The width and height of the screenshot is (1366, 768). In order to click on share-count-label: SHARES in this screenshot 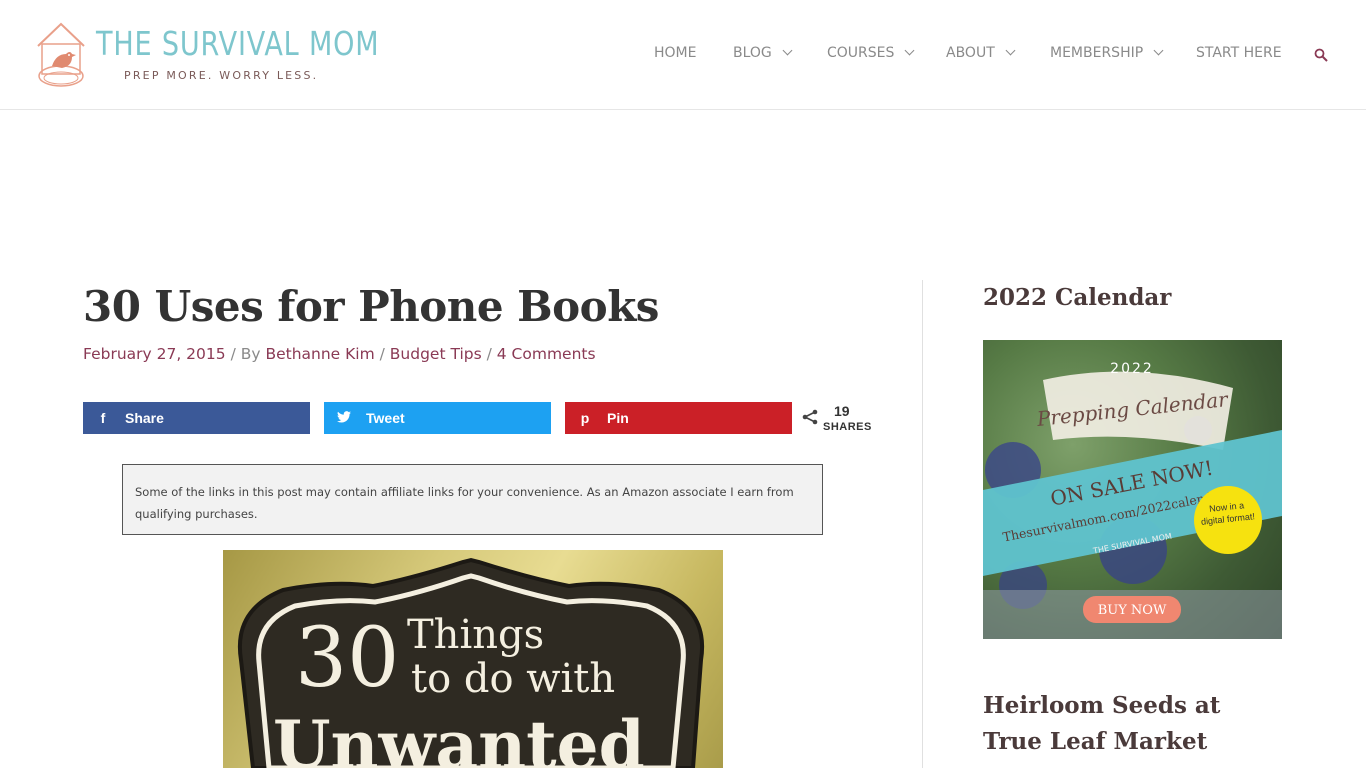, I will do `click(847, 427)`.